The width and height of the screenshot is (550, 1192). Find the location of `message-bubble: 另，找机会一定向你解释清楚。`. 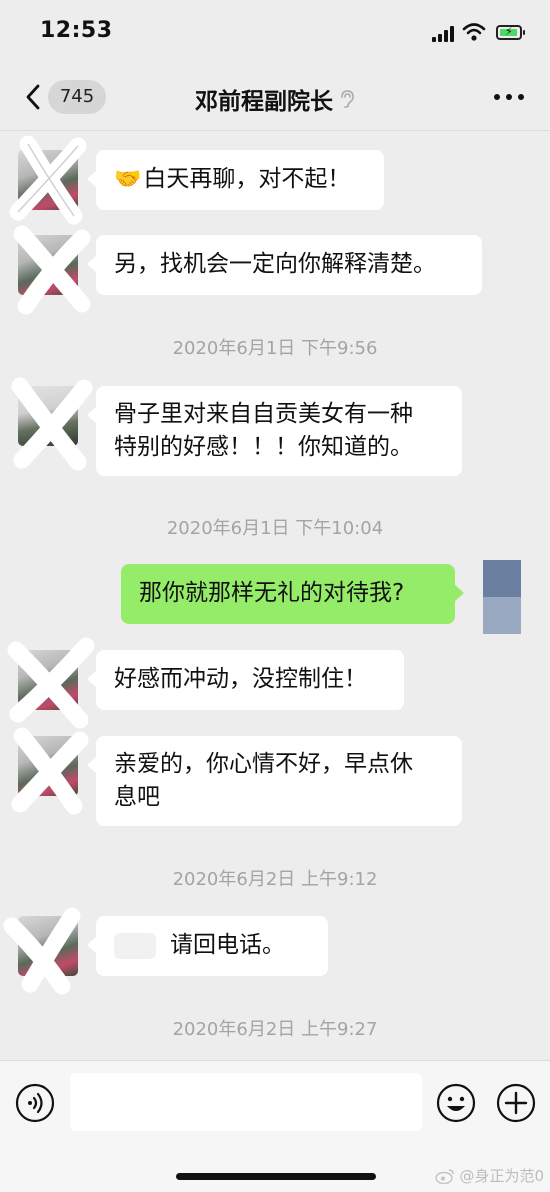

message-bubble: 另，找机会一定向你解释清楚。 is located at coordinates (284, 265).